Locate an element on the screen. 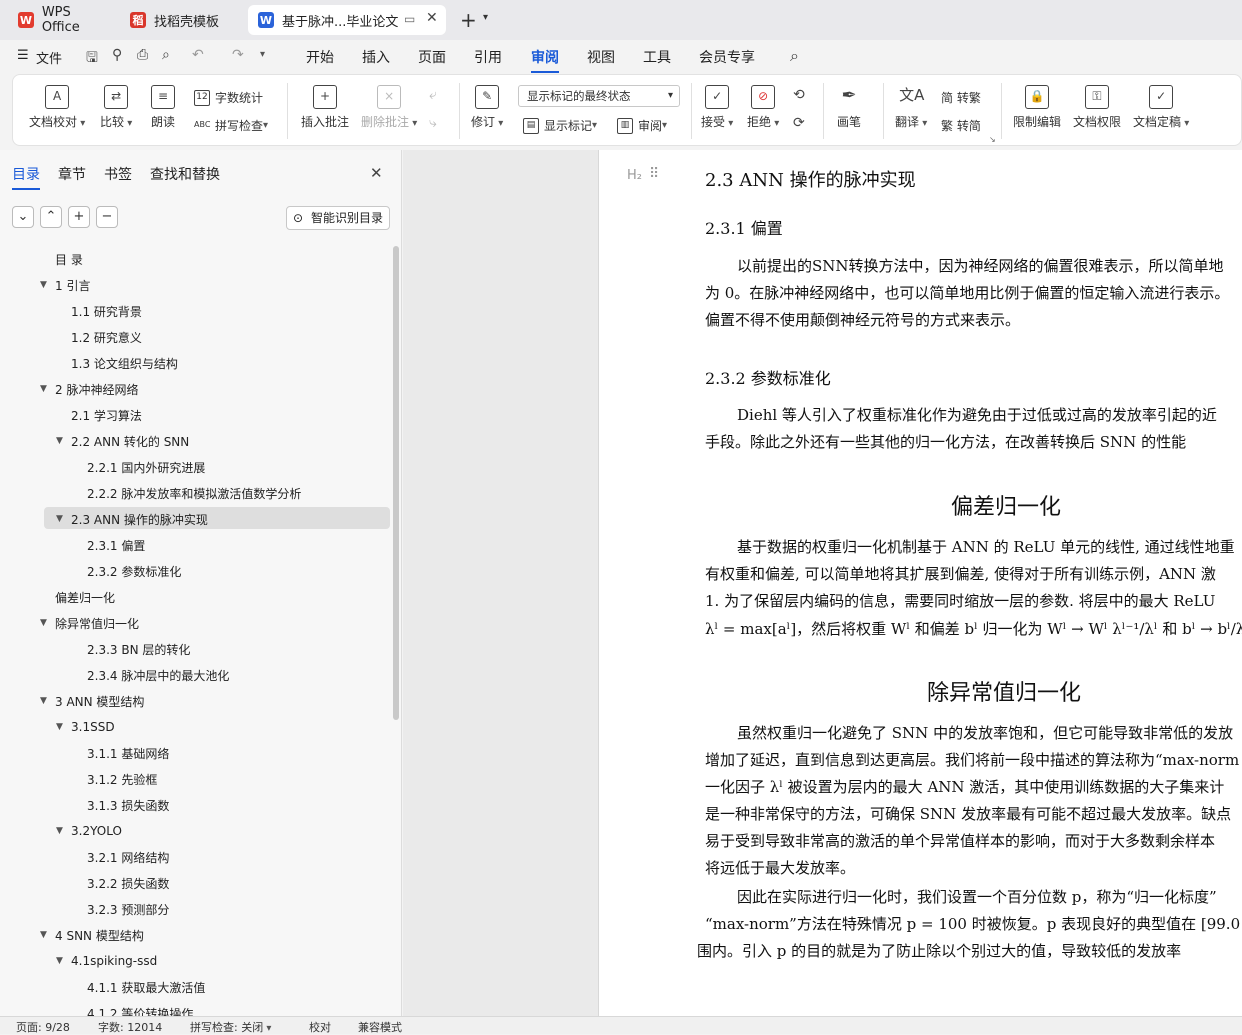 The width and height of the screenshot is (1242, 1035). spell-check-button: ABC 拼写检查 is located at coordinates (231, 125).